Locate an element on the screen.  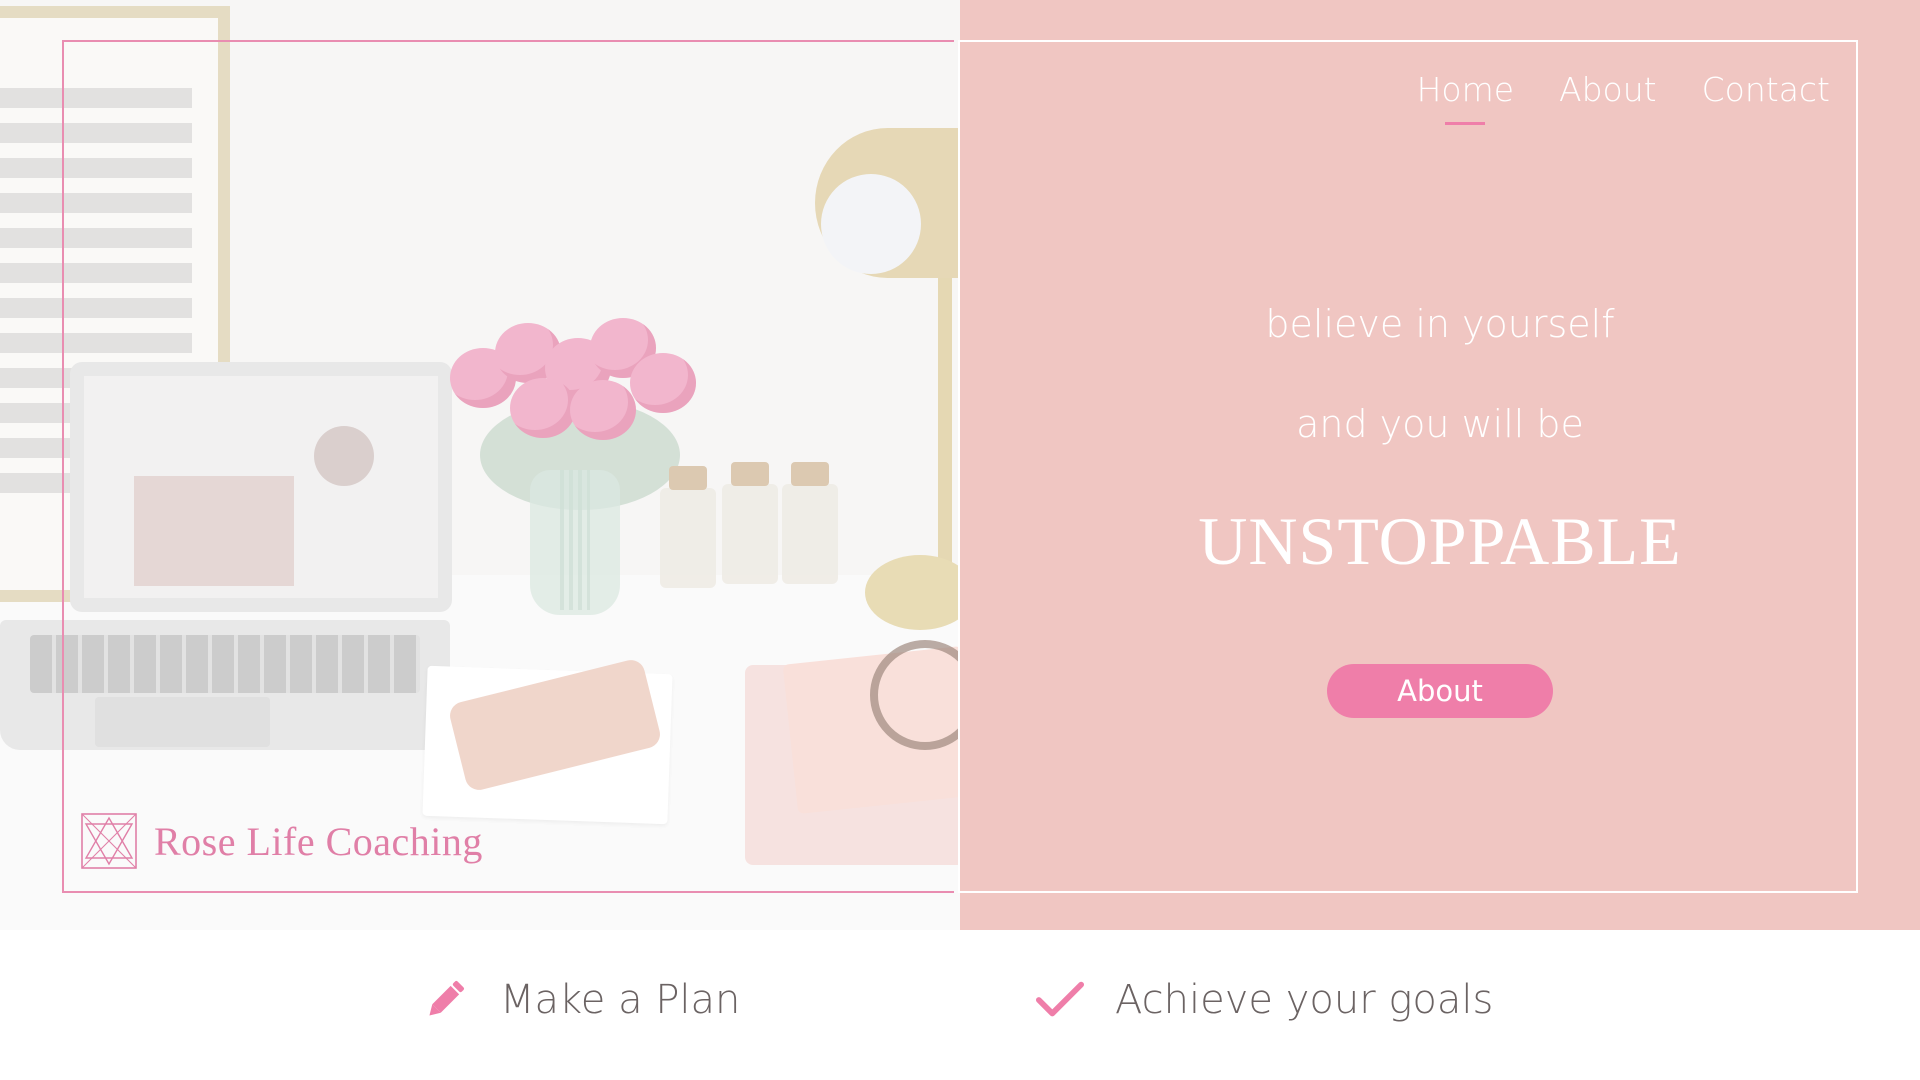
main-nav: Home About Contact is located at coordinates (1623, 89).